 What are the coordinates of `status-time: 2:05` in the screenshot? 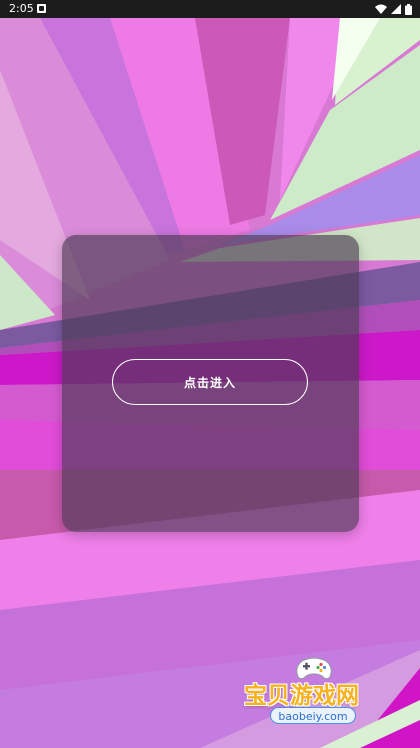 It's located at (21, 8).